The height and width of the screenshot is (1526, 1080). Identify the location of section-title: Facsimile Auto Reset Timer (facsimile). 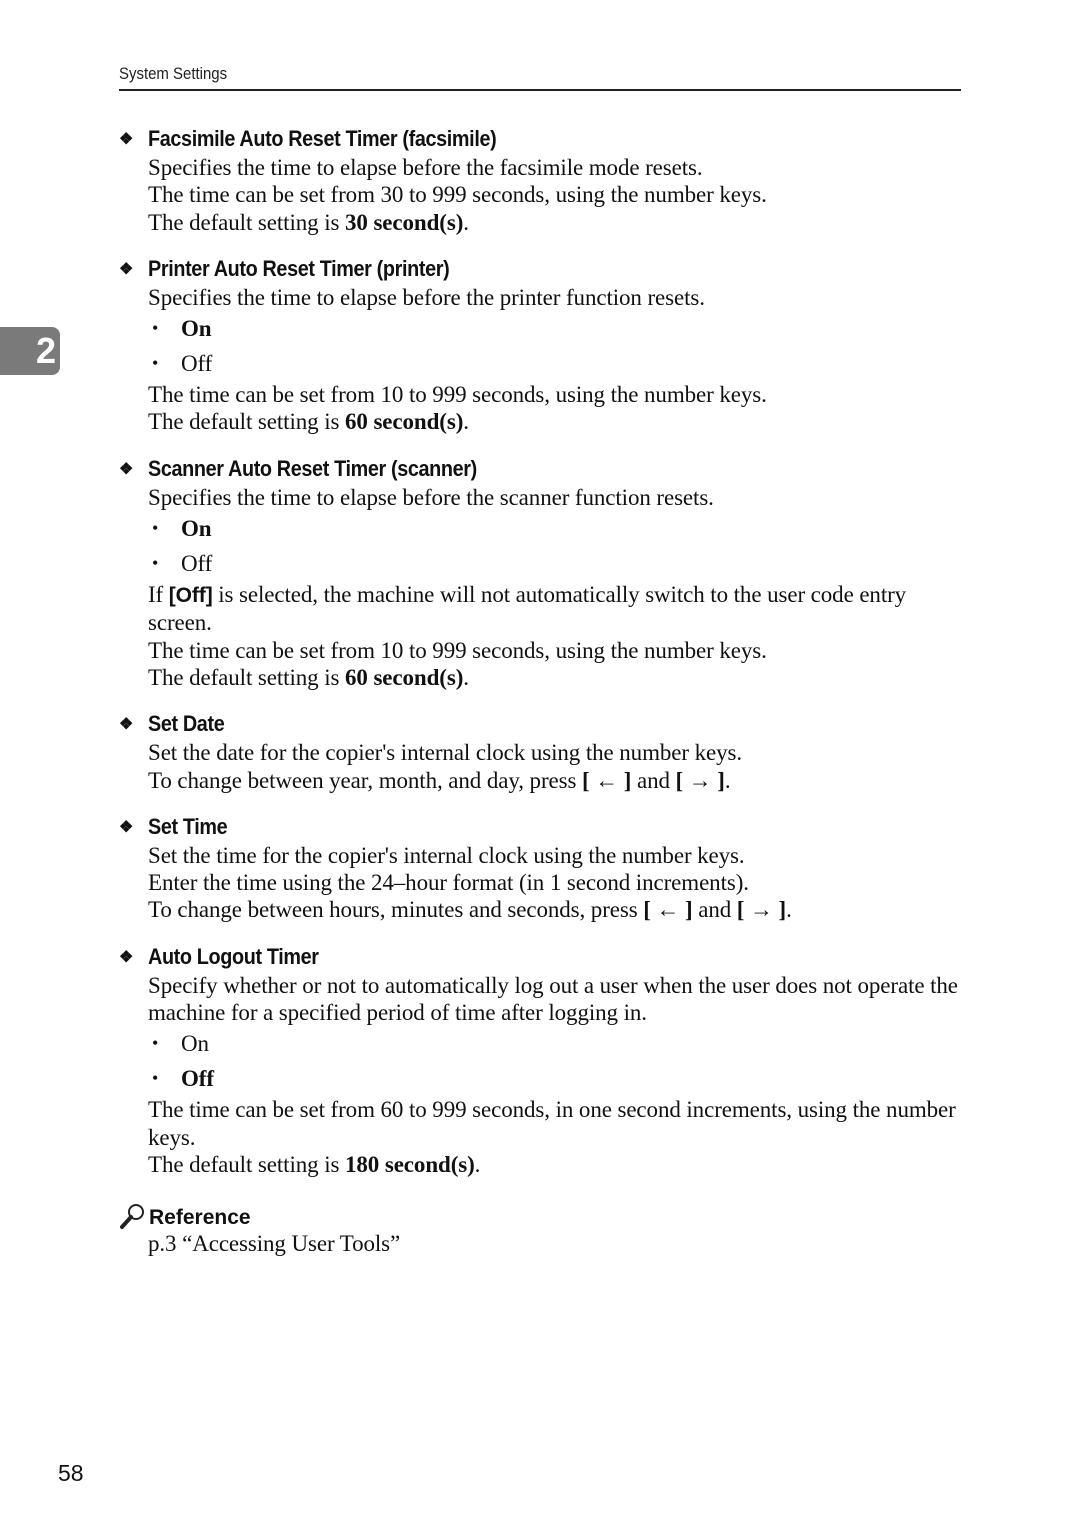
(322, 138).